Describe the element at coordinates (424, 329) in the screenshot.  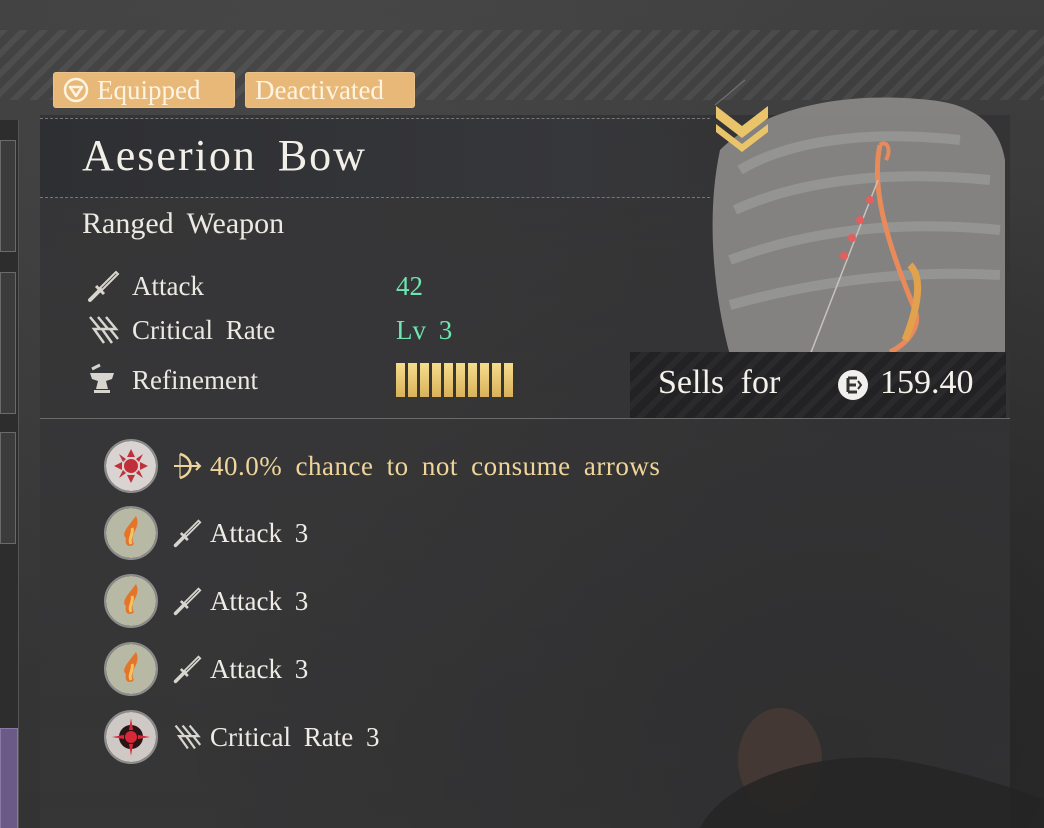
I see `stat-value: Lv 3` at that location.